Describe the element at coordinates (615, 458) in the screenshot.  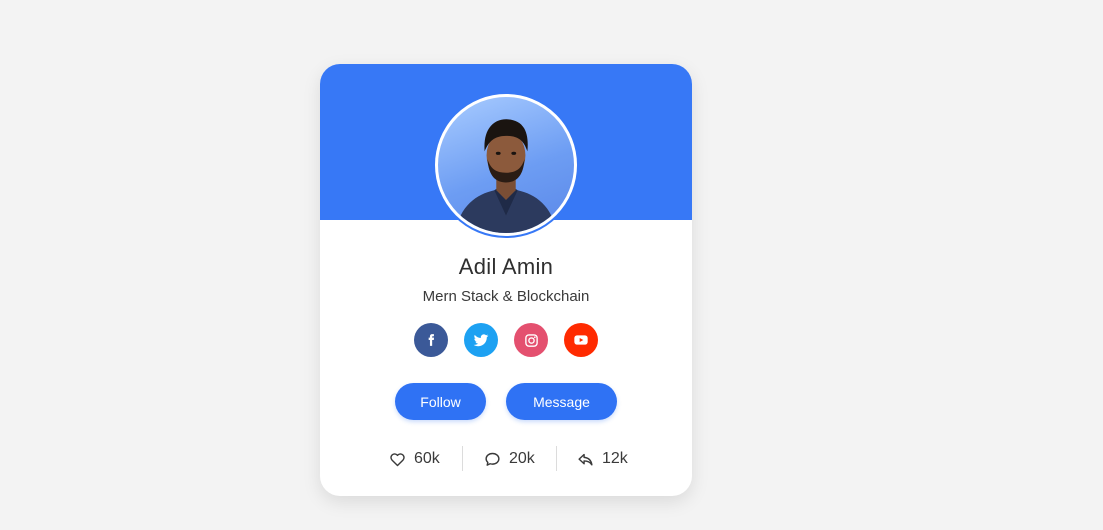
I see `shares-count: 12k` at that location.